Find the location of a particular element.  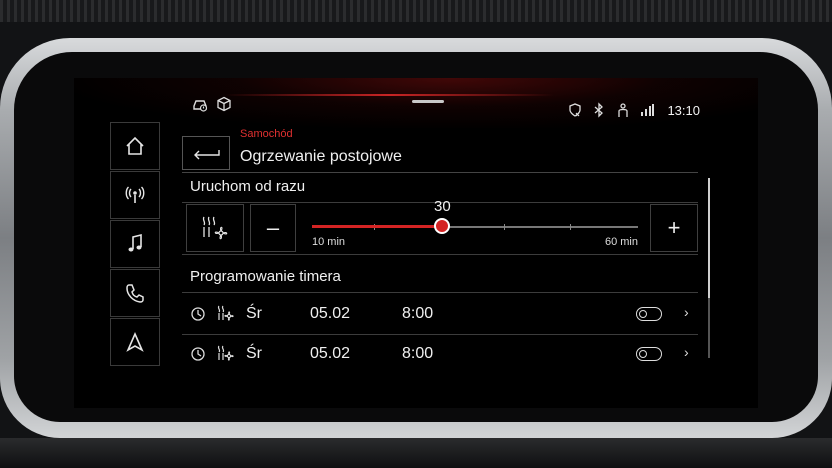

navigation-icon is located at coordinates (135, 342).